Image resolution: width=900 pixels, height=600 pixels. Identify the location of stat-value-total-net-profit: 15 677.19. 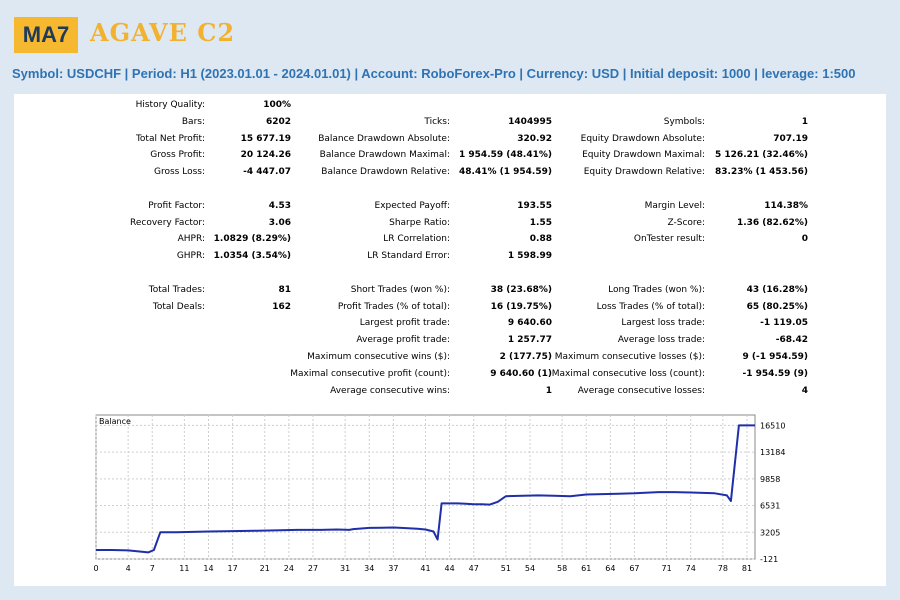
(265, 138).